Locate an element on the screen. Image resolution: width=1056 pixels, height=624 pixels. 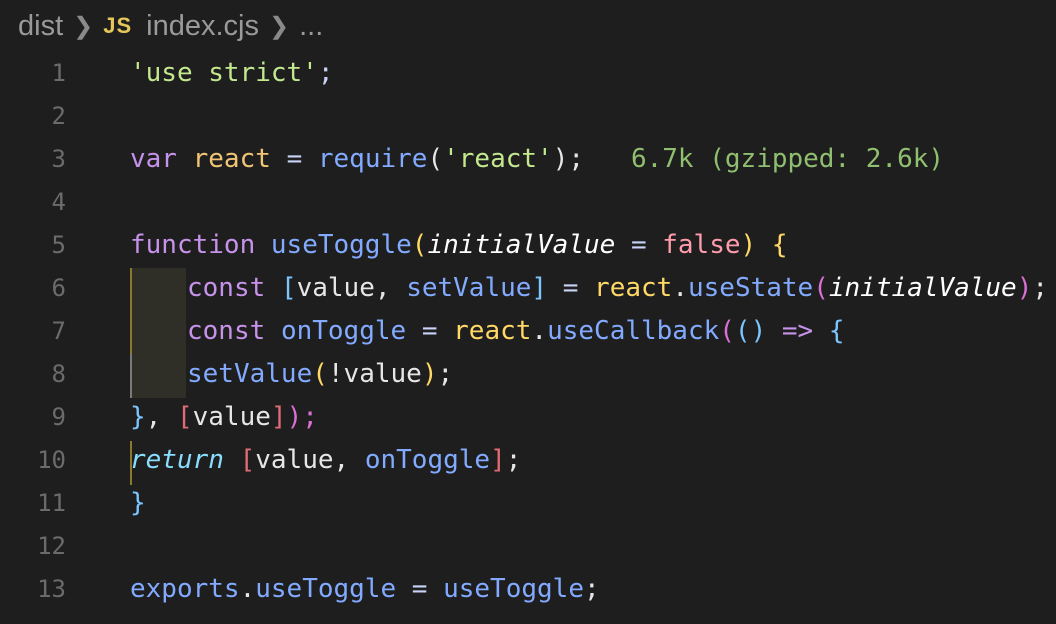
breadcrumb-file-index: index.cjs is located at coordinates (202, 26).